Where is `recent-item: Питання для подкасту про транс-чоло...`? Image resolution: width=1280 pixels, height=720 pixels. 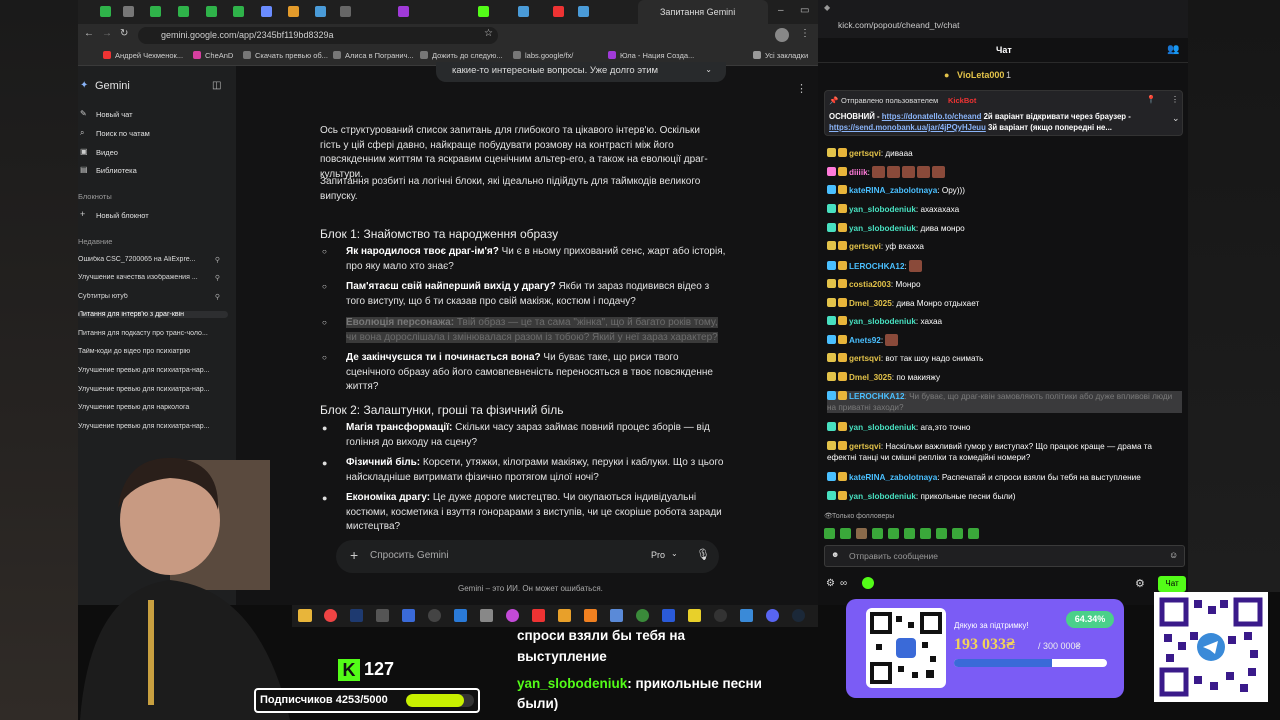
recent-item: Питання для подкасту про транс-чоло... is located at coordinates (153, 333).